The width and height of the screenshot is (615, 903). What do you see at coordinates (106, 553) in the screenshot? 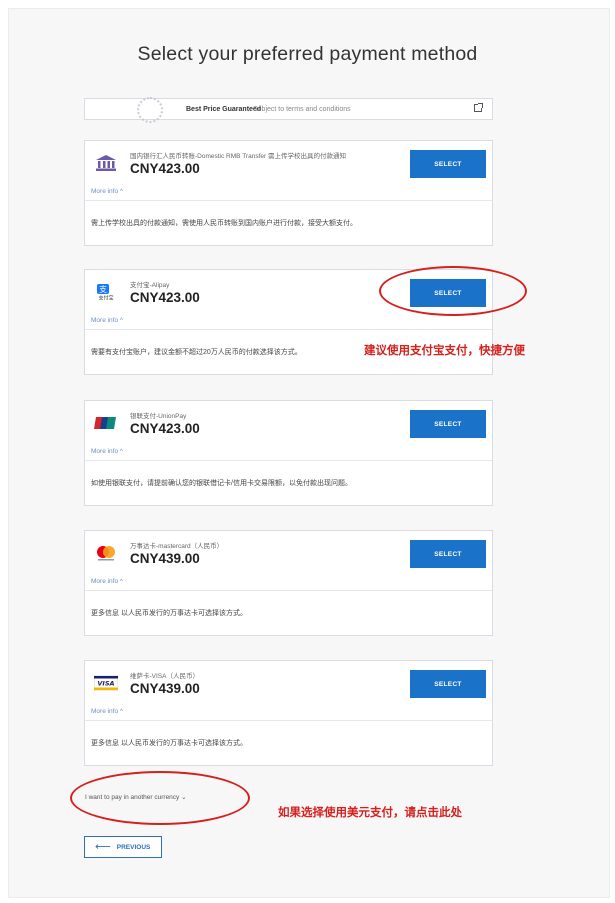
I see `mastercard-icon` at bounding box center [106, 553].